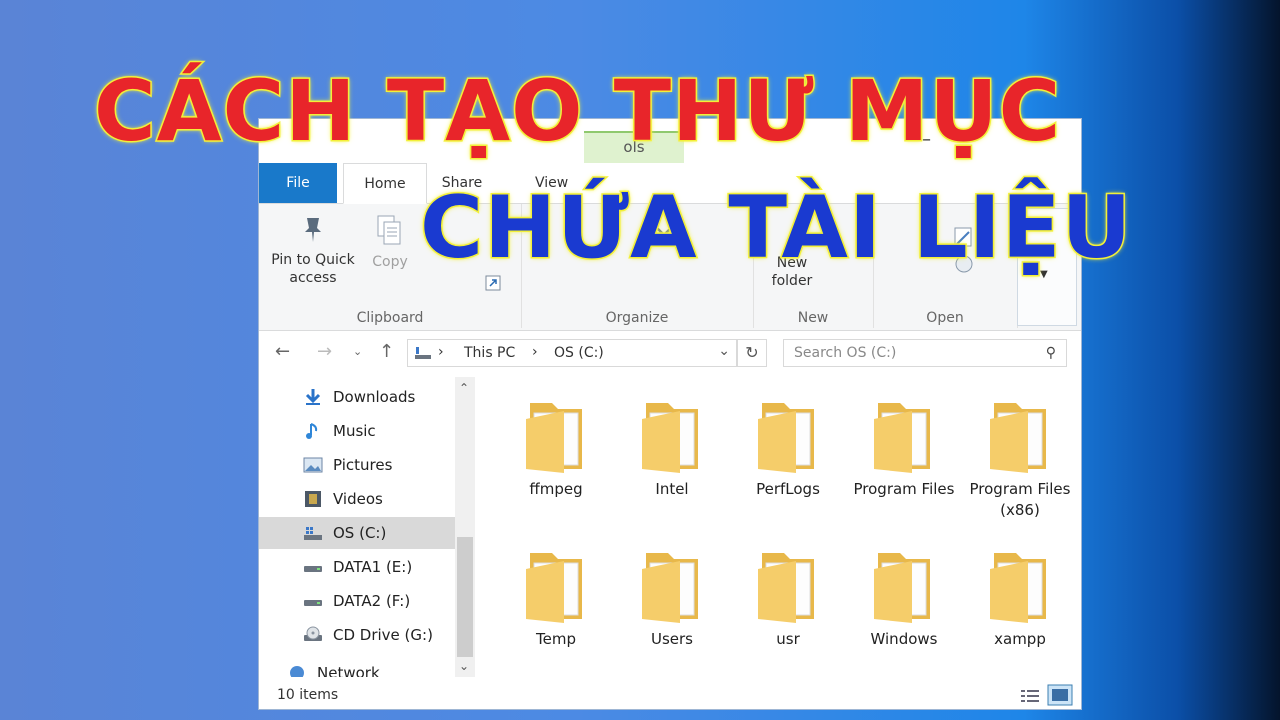 The height and width of the screenshot is (720, 1280). What do you see at coordinates (313, 533) in the screenshot?
I see `windows-drive-icon` at bounding box center [313, 533].